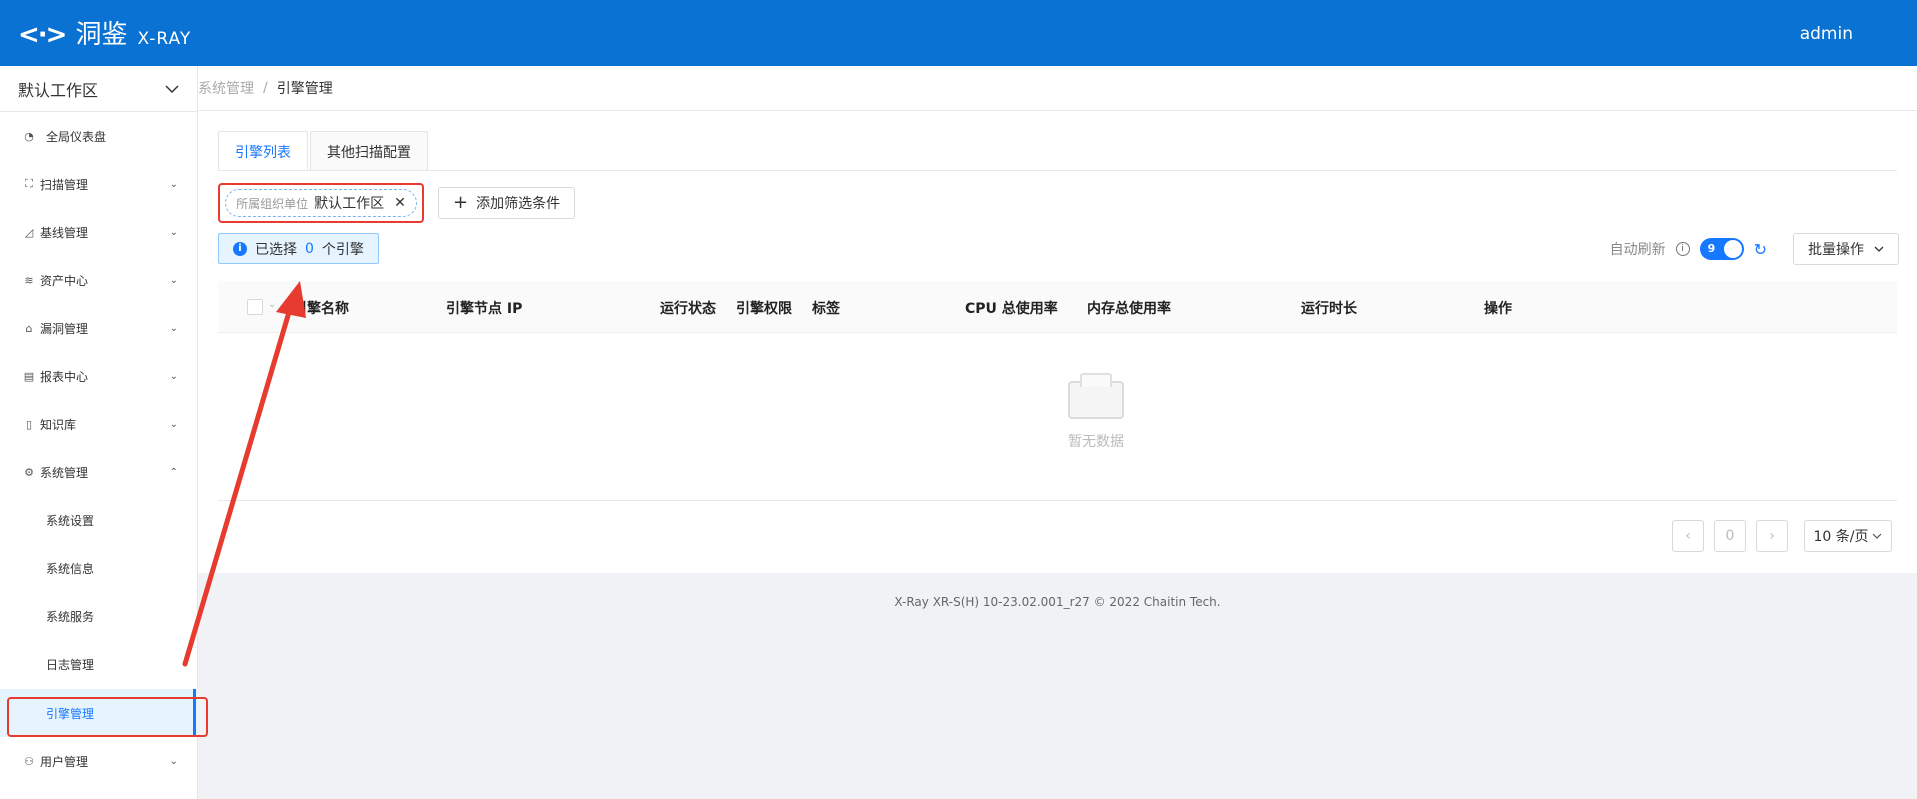 This screenshot has height=799, width=1917. I want to click on help-icon: i, so click(1682, 249).